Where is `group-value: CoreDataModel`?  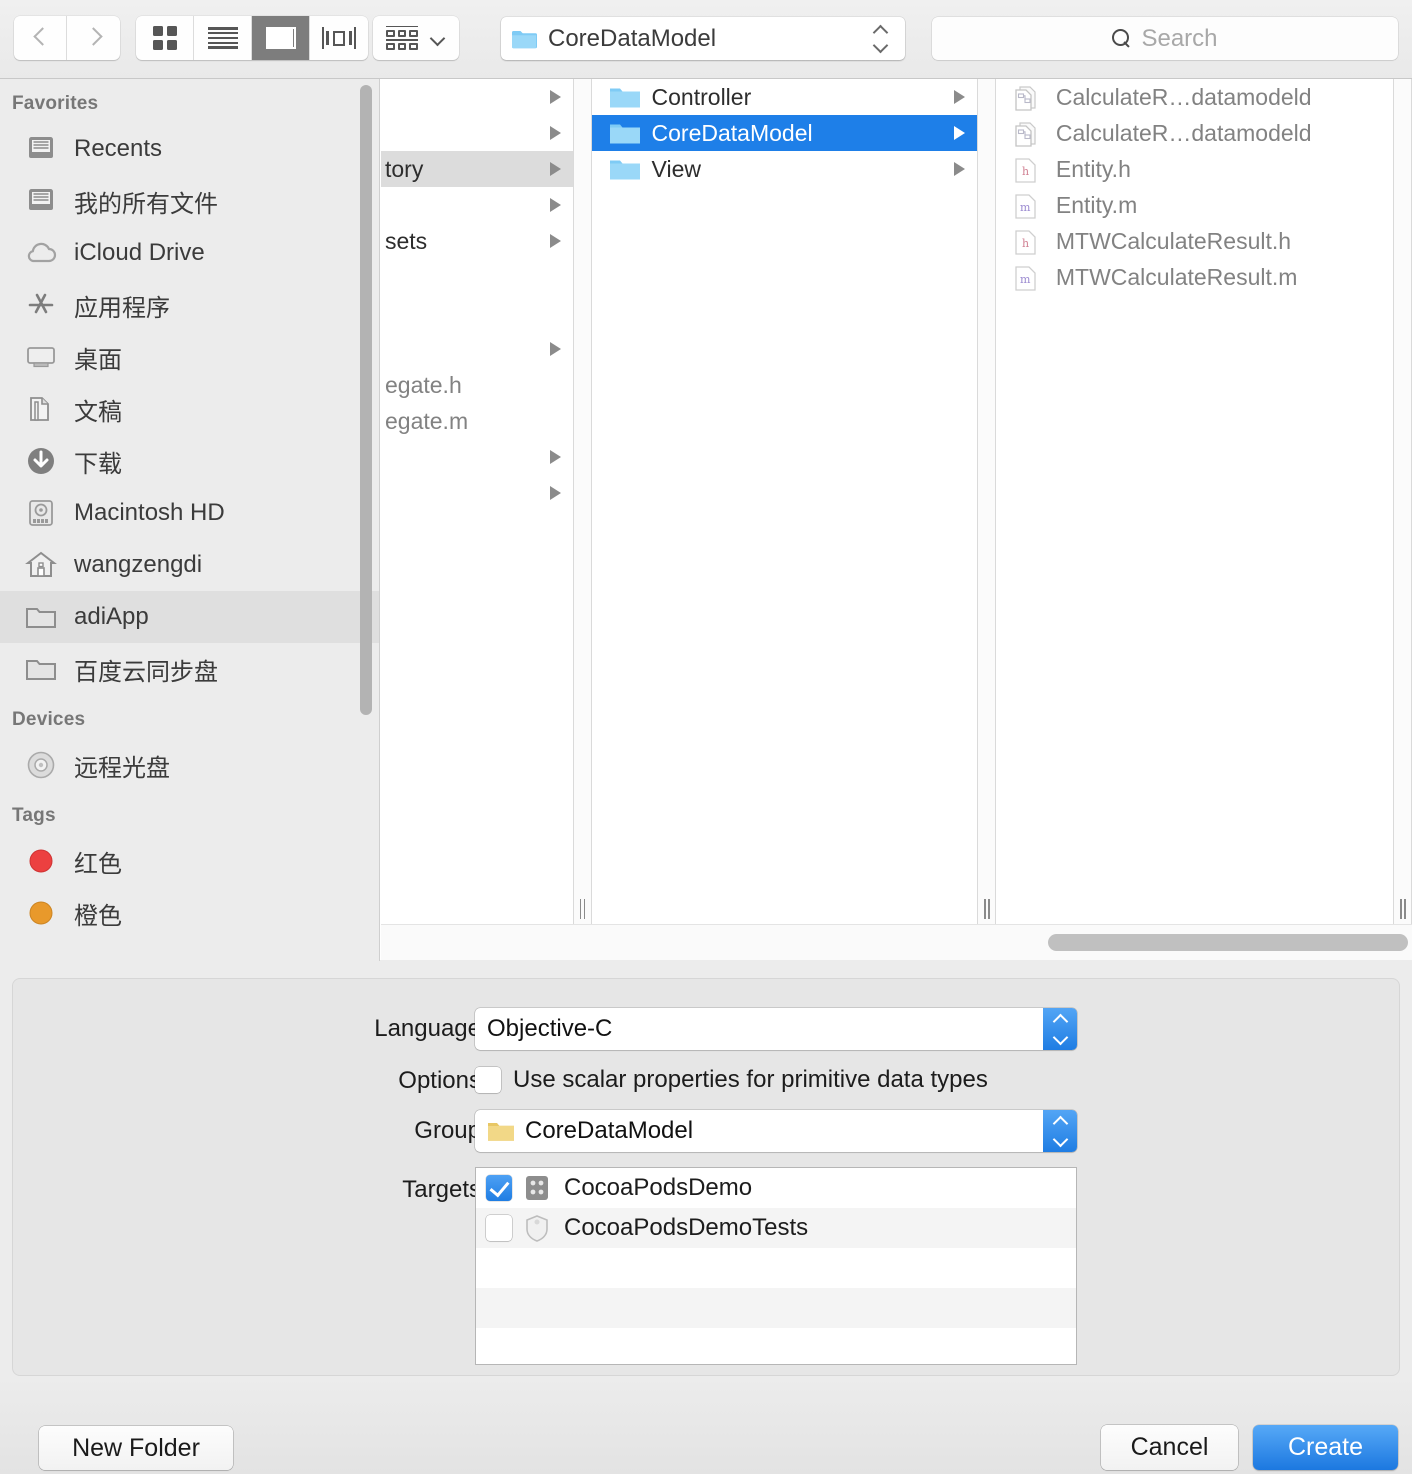
group-value: CoreDataModel is located at coordinates (609, 1130).